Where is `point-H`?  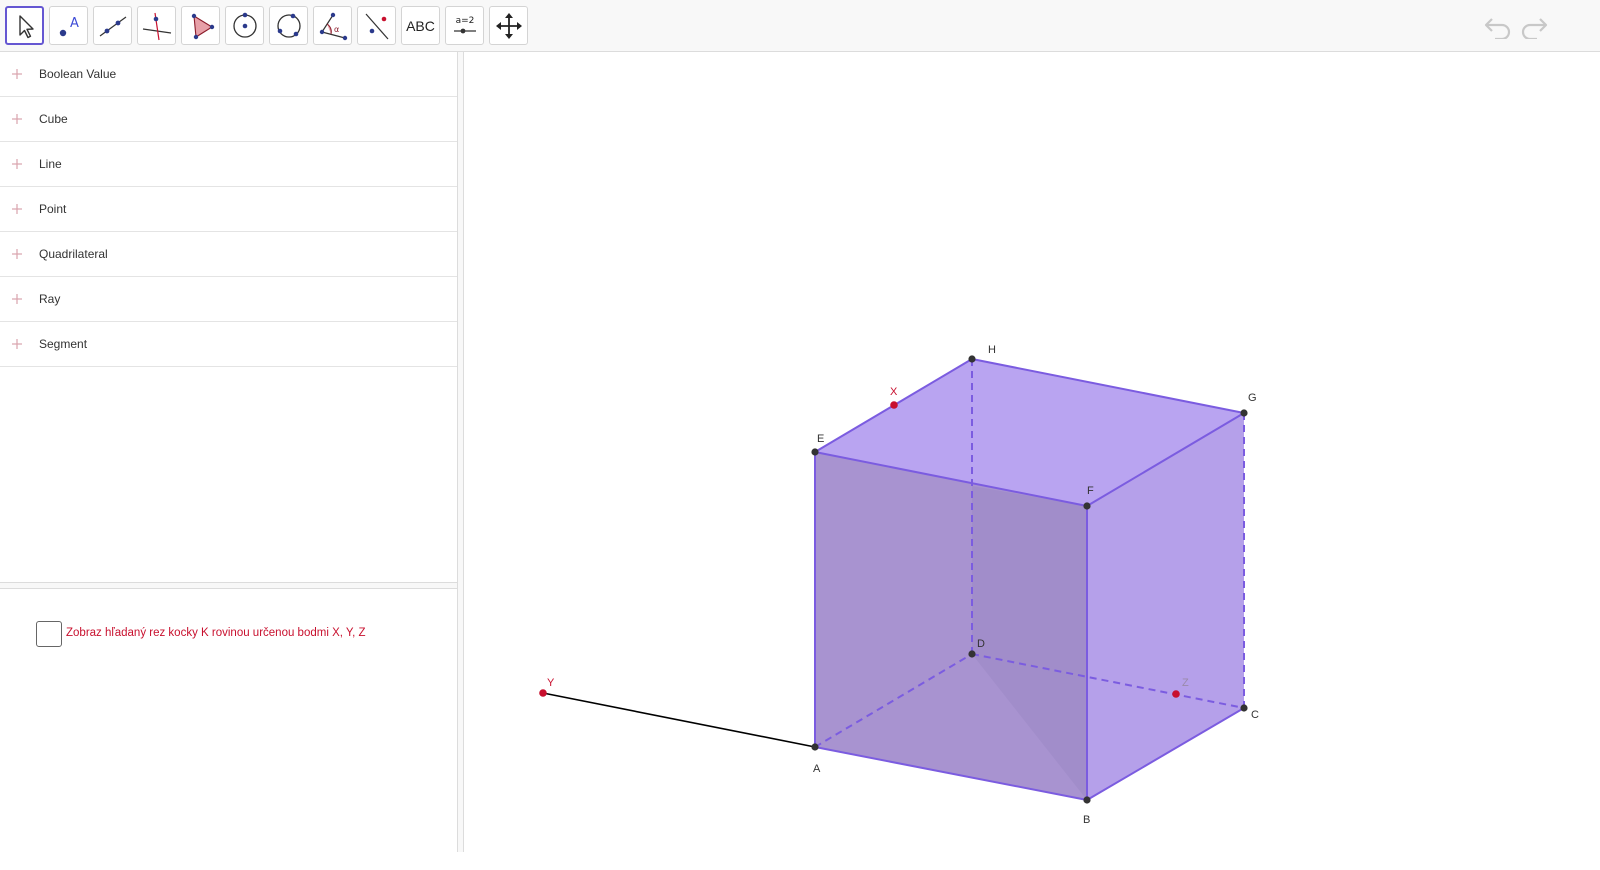 point-H is located at coordinates (972, 359).